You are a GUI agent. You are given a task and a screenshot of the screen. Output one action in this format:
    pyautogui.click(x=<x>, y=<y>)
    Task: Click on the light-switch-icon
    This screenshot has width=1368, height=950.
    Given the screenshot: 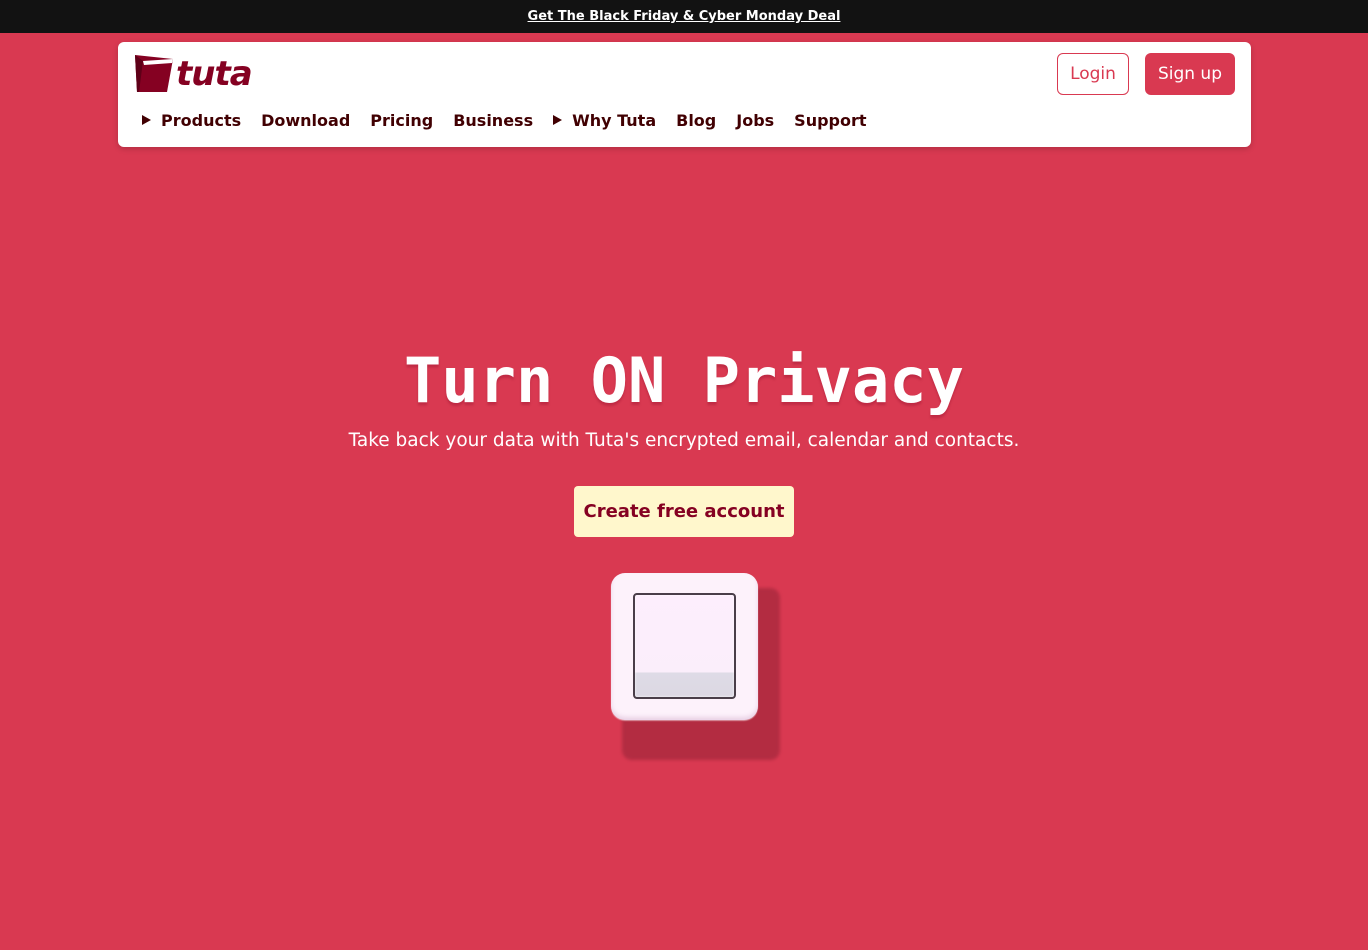 What is the action you would take?
    pyautogui.click(x=684, y=646)
    